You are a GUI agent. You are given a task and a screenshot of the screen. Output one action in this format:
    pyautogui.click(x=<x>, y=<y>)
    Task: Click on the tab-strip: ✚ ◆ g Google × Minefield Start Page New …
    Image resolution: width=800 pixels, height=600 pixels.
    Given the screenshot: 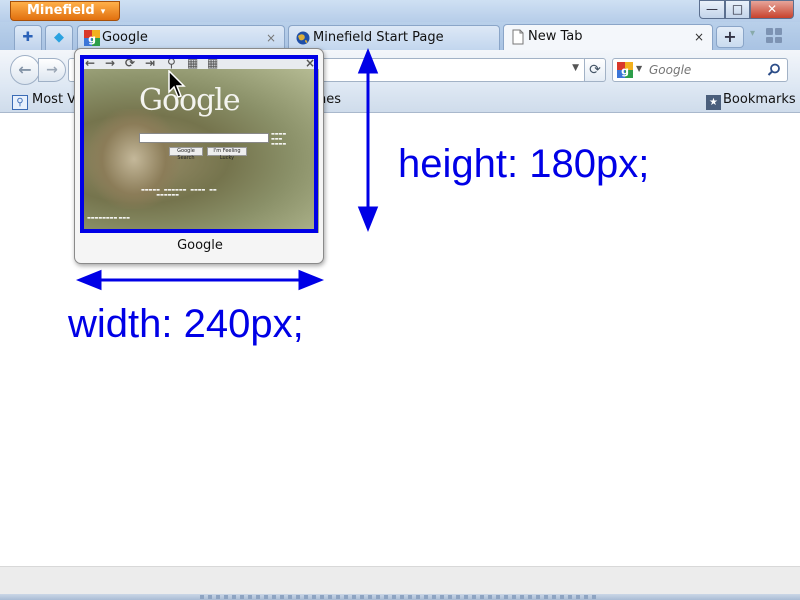 What is the action you would take?
    pyautogui.click(x=400, y=36)
    